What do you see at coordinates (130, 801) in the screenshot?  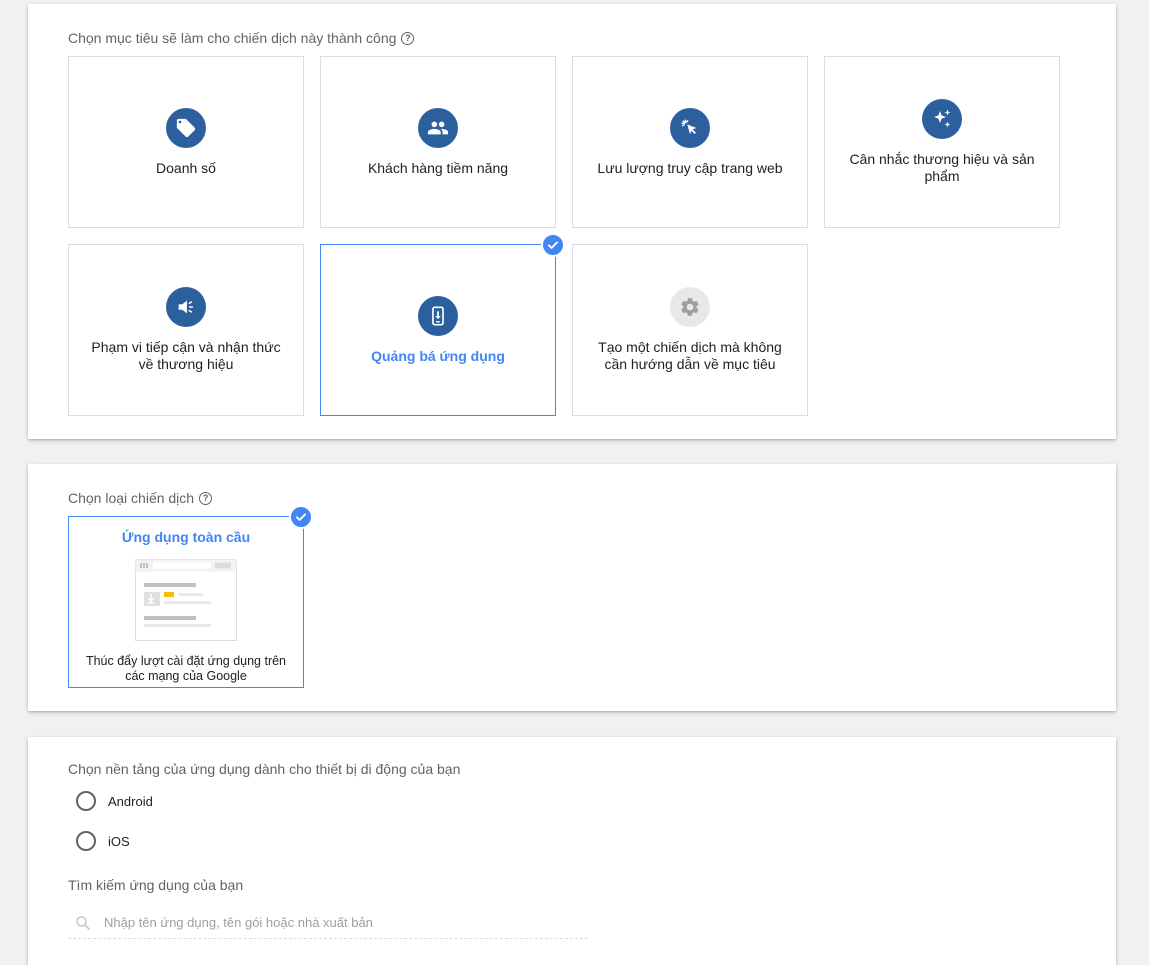 I see `radio-label-android: Android` at bounding box center [130, 801].